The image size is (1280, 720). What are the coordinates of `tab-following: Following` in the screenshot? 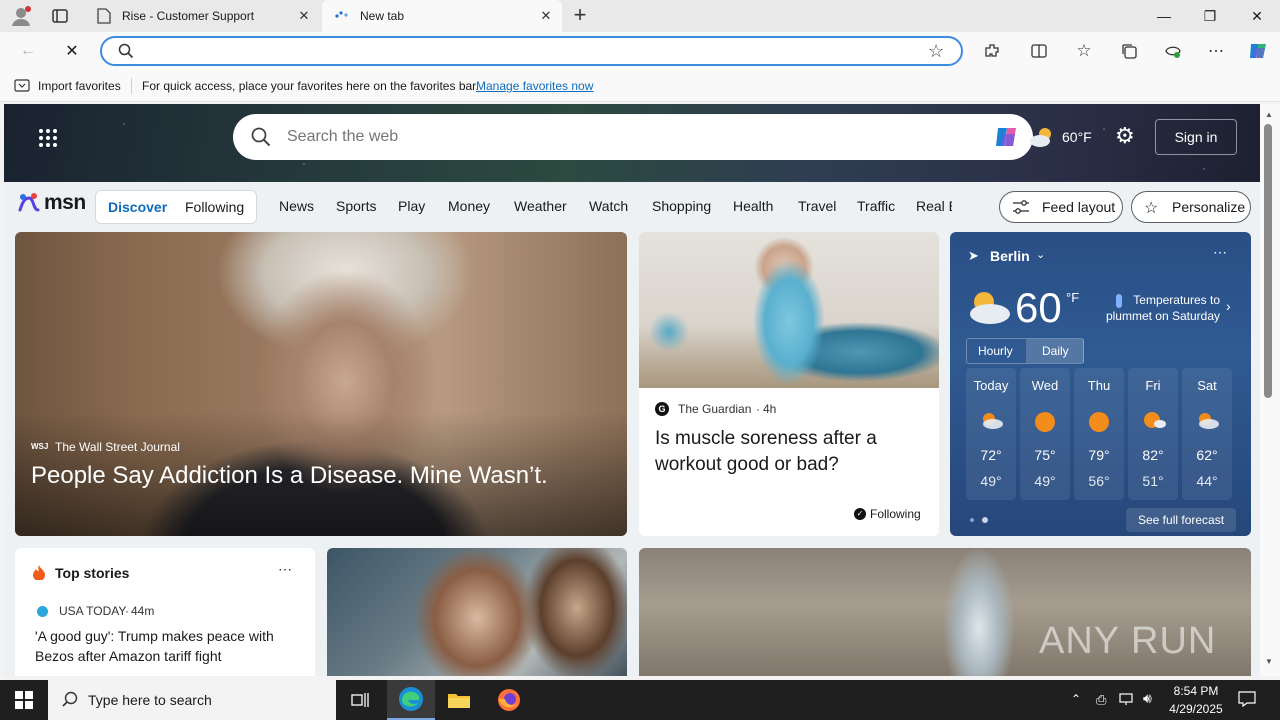 It's located at (214, 207).